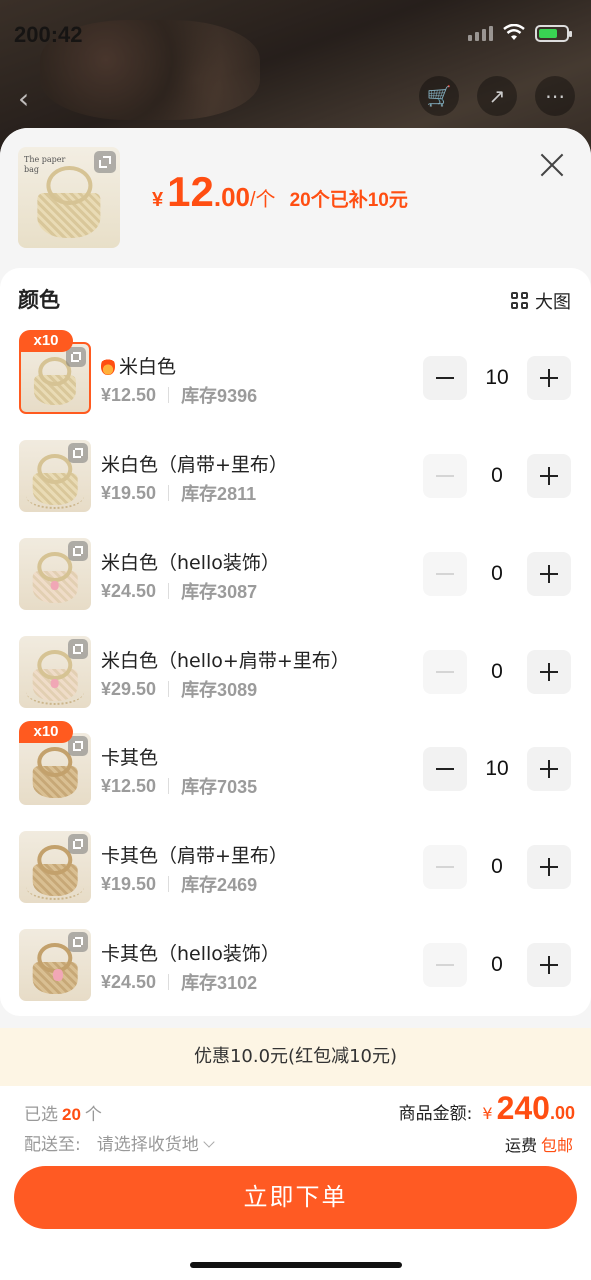  Describe the element at coordinates (219, 396) in the screenshot. I see `variant-stock: 库存9396` at that location.